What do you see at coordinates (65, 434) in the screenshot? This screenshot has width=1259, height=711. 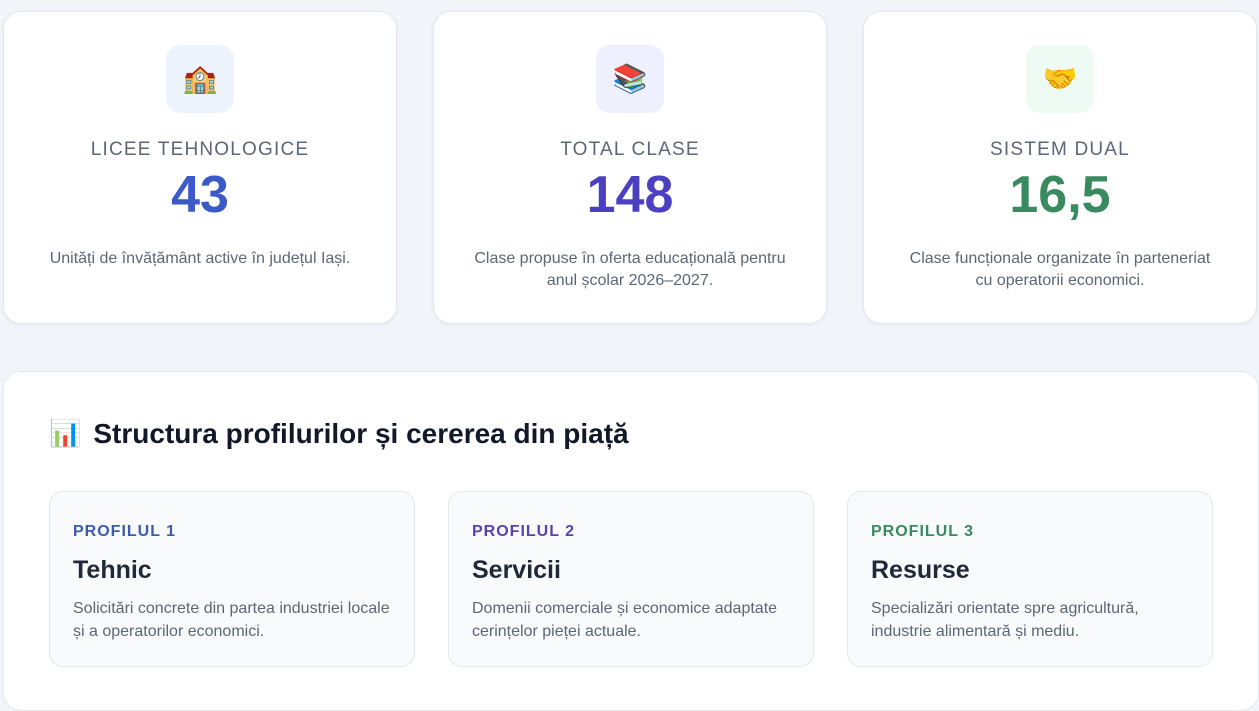 I see `bar-chart-icon: 📊` at bounding box center [65, 434].